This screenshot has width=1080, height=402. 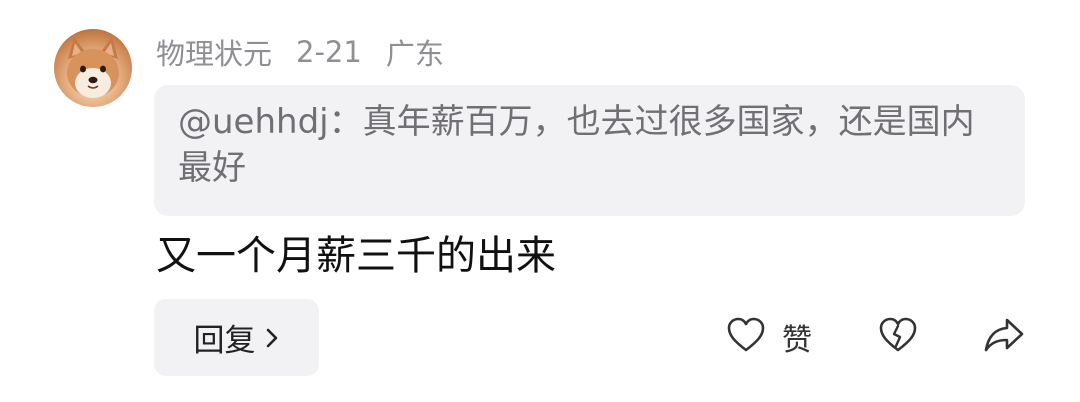 I want to click on heart-outline-icon, so click(x=746, y=337).